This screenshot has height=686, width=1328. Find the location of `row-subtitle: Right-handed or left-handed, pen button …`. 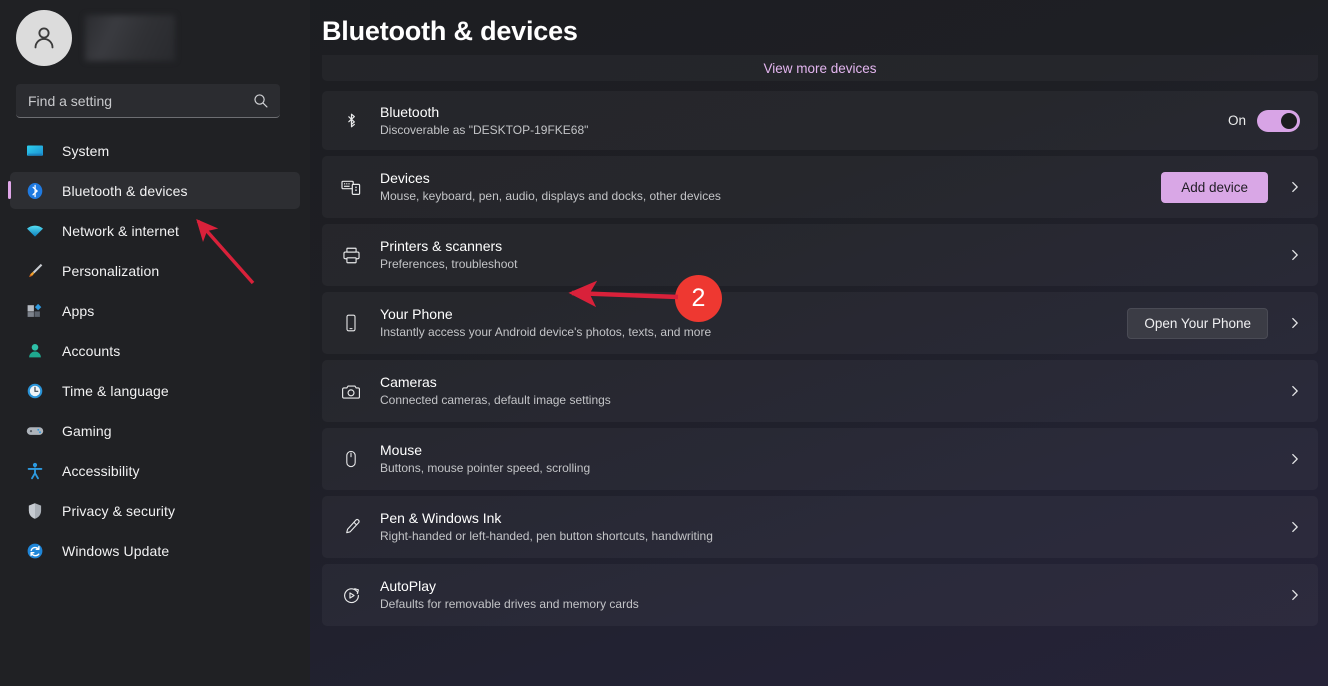

row-subtitle: Right-handed or left-handed, pen button … is located at coordinates (546, 536).